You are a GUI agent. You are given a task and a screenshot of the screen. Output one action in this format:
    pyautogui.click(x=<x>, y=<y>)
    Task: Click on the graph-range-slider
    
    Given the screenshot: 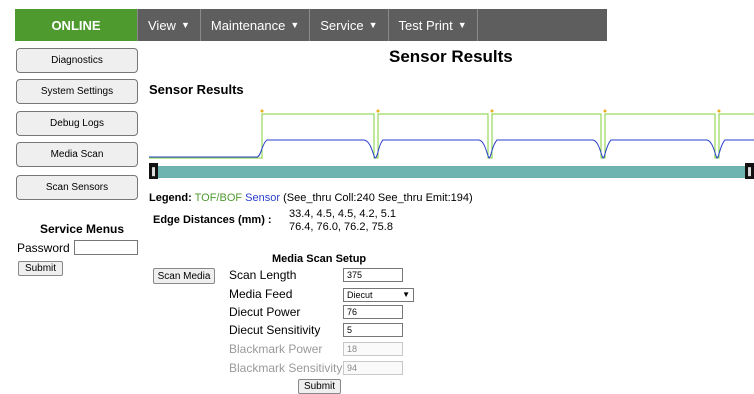 What is the action you would take?
    pyautogui.click(x=451, y=172)
    